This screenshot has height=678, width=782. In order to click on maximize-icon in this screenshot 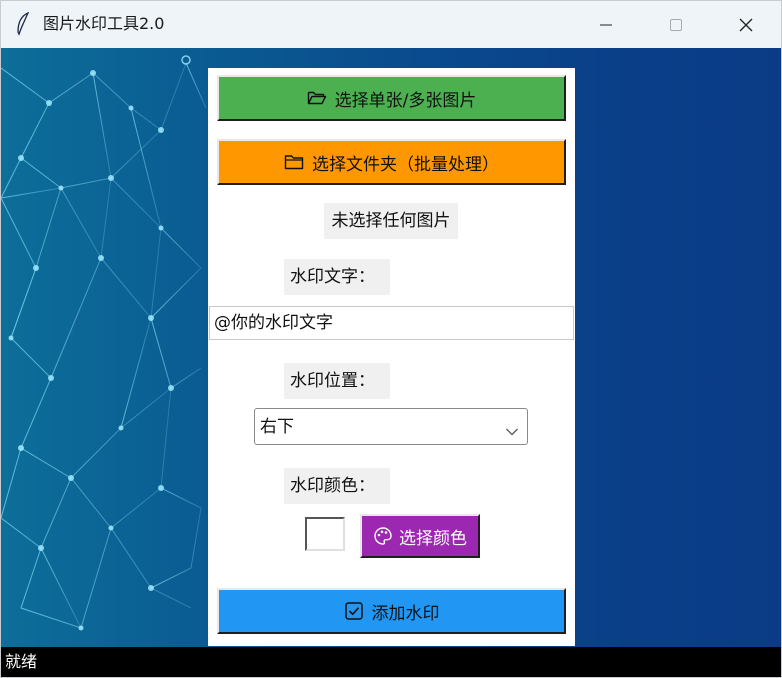, I will do `click(676, 25)`.